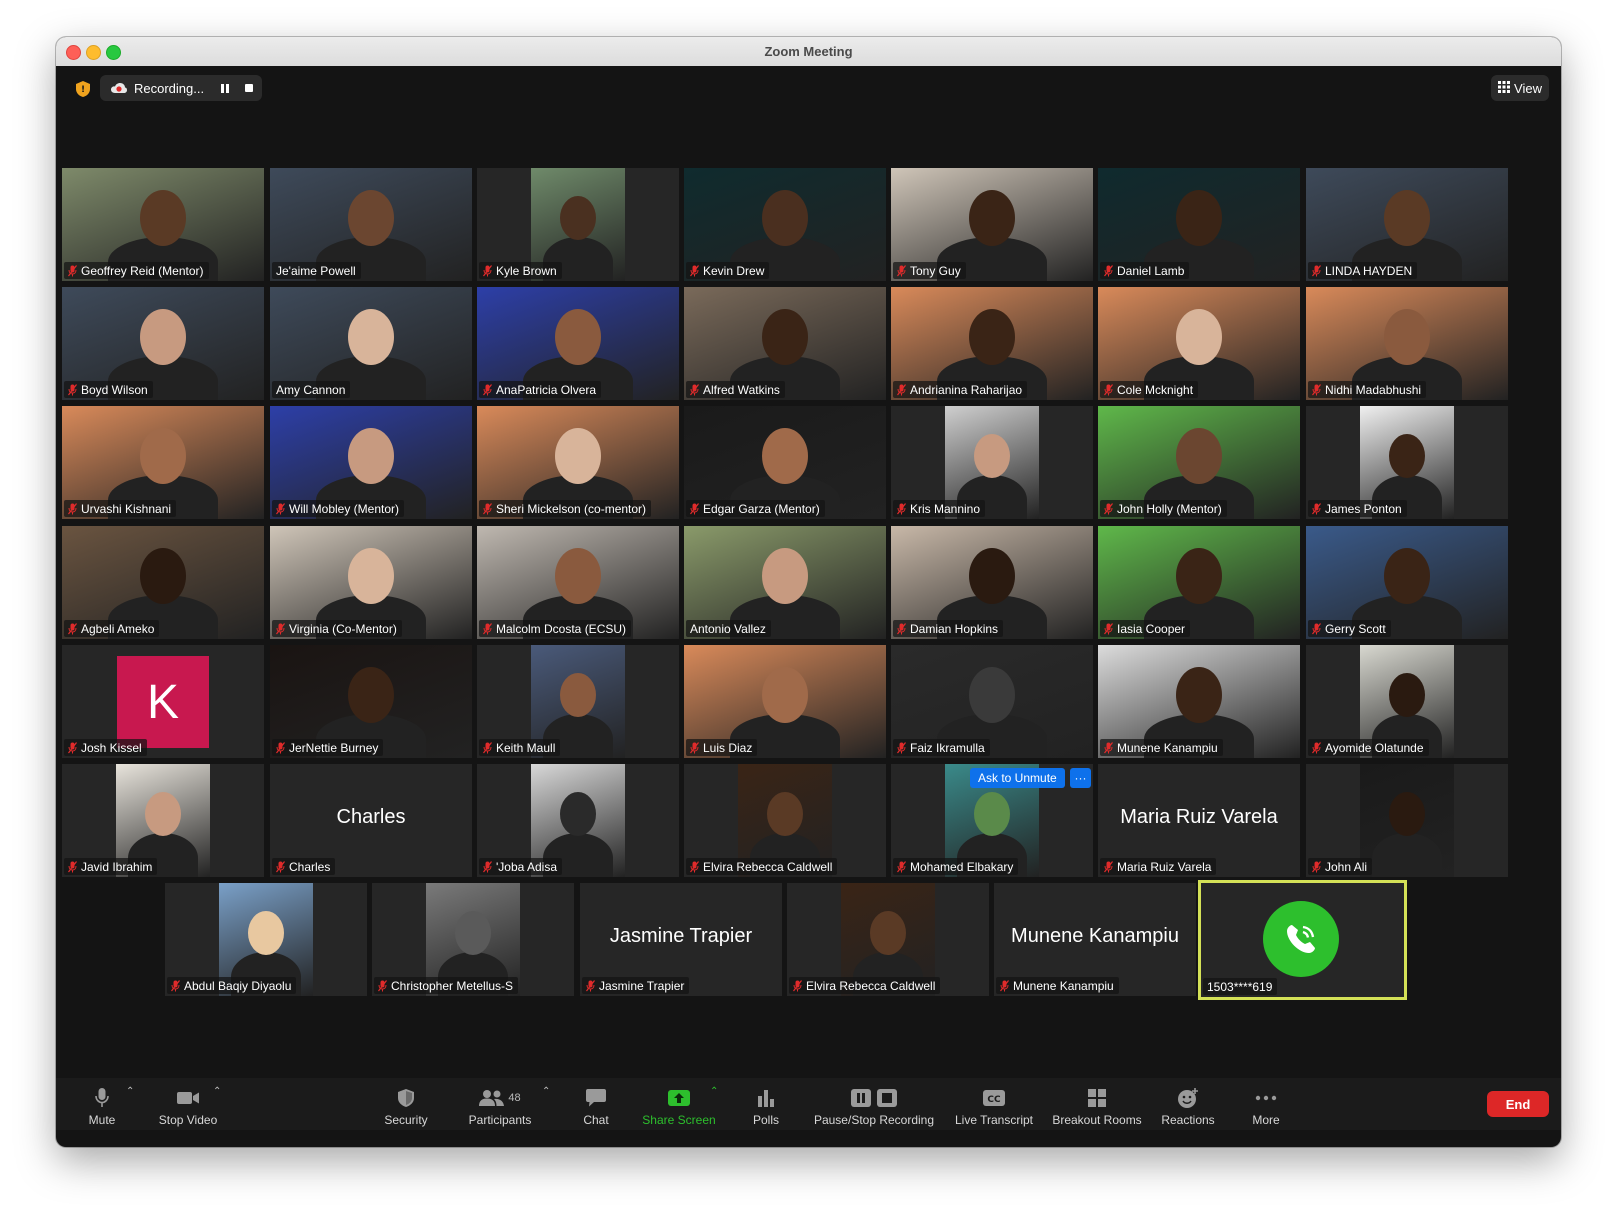  I want to click on participant-tile: Faiz Ikramulla, so click(992, 701).